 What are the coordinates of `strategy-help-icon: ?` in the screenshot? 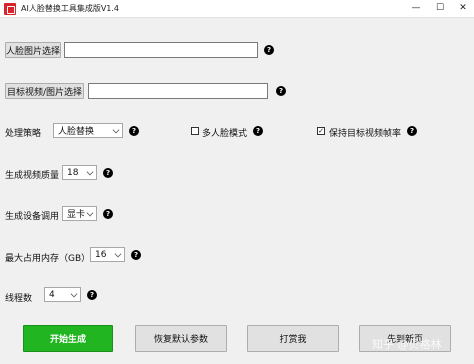 It's located at (134, 131).